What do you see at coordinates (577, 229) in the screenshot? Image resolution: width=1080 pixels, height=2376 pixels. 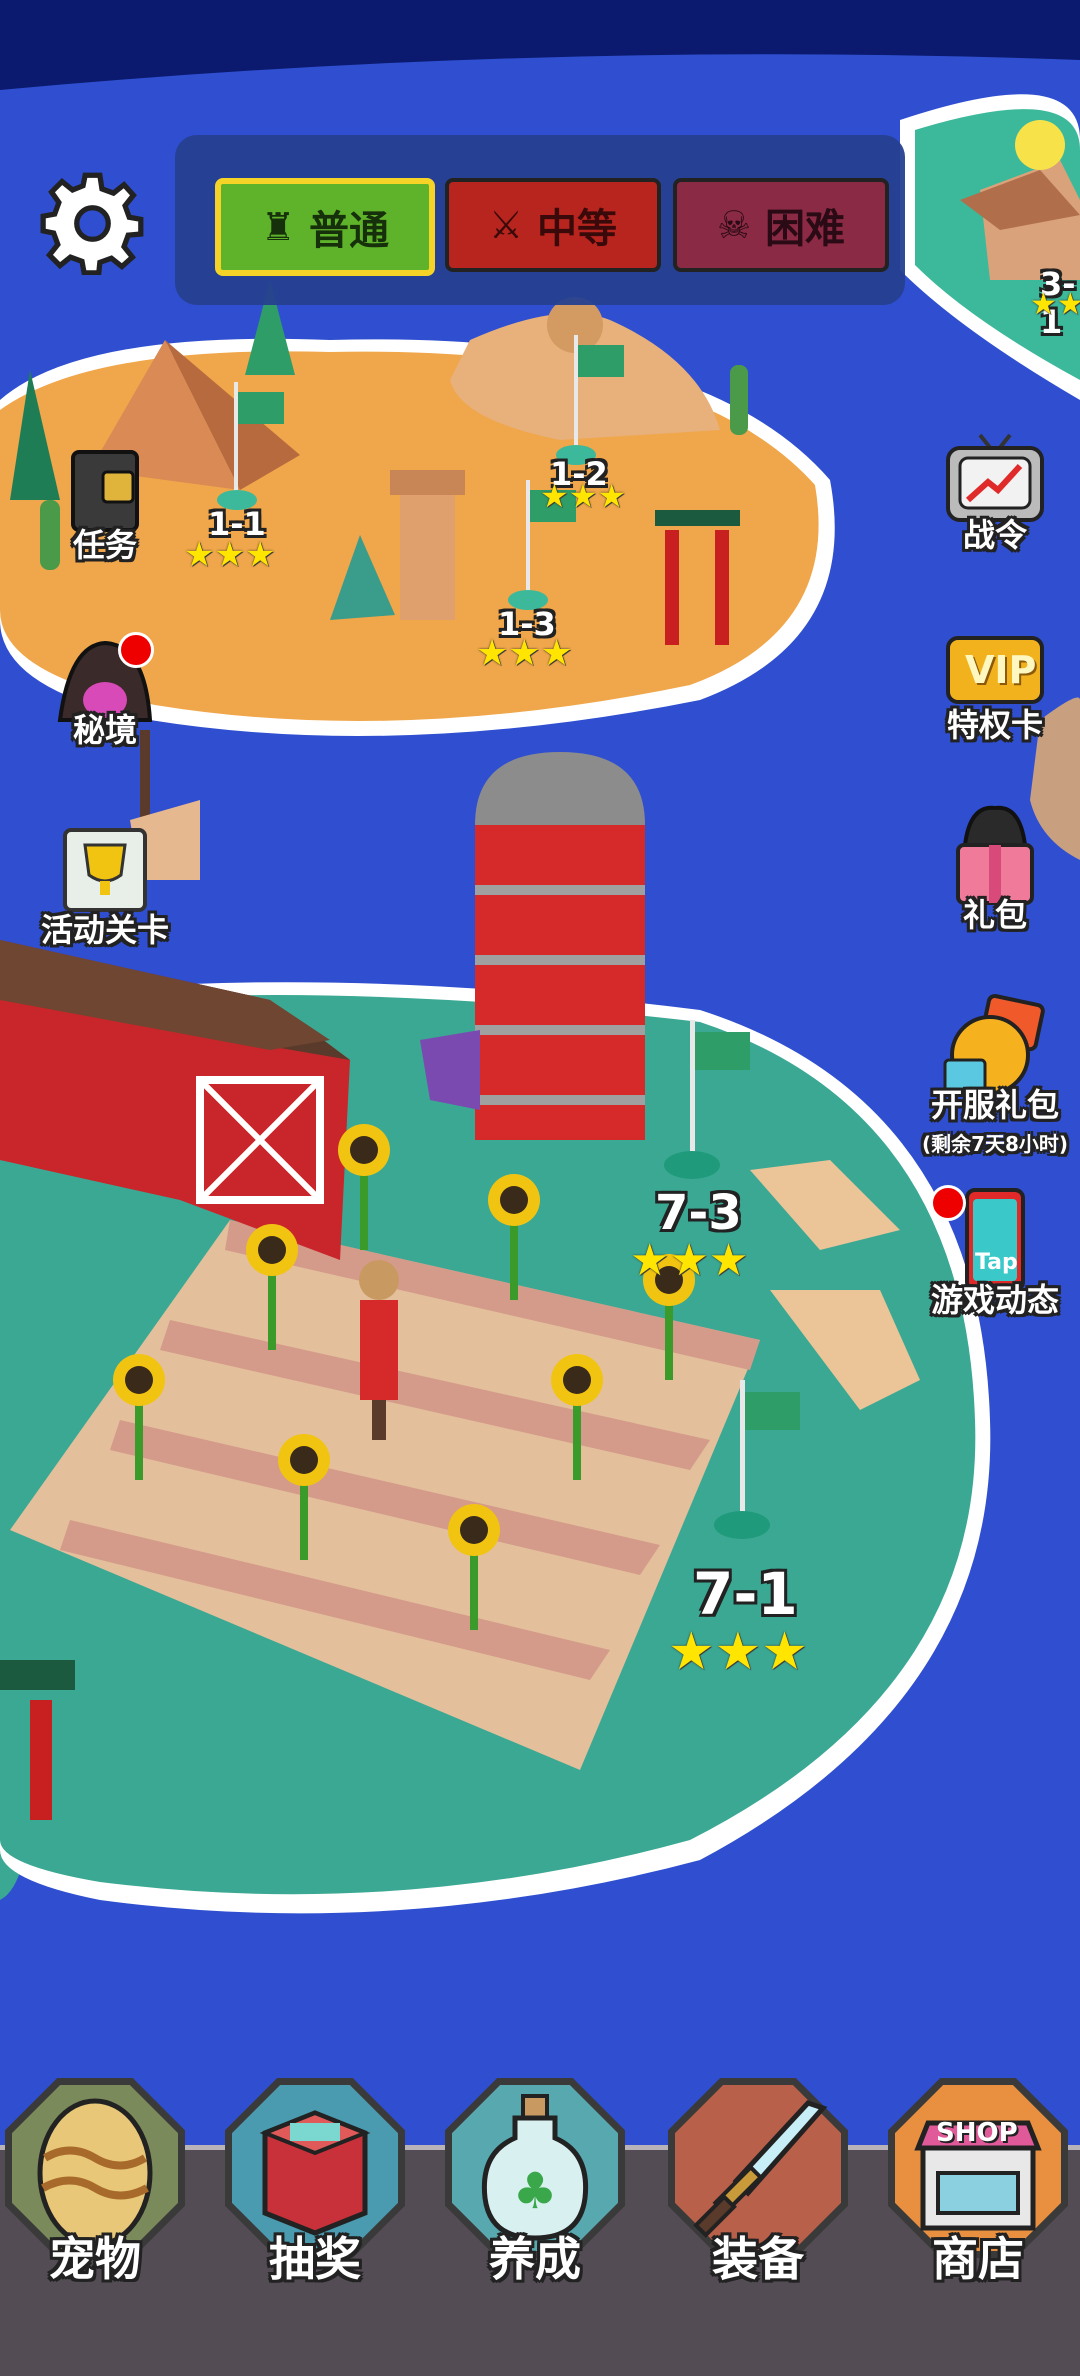 I see `difficulty-medium-label: 中等` at bounding box center [577, 229].